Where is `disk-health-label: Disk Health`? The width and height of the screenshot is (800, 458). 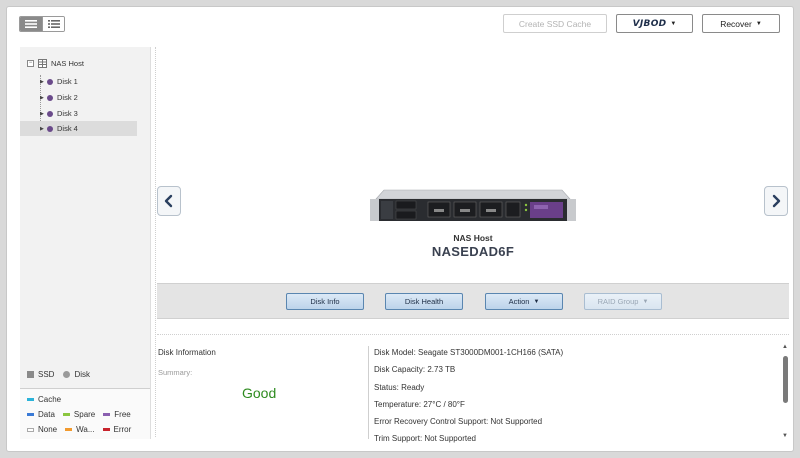
disk-health-label: Disk Health is located at coordinates (424, 301).